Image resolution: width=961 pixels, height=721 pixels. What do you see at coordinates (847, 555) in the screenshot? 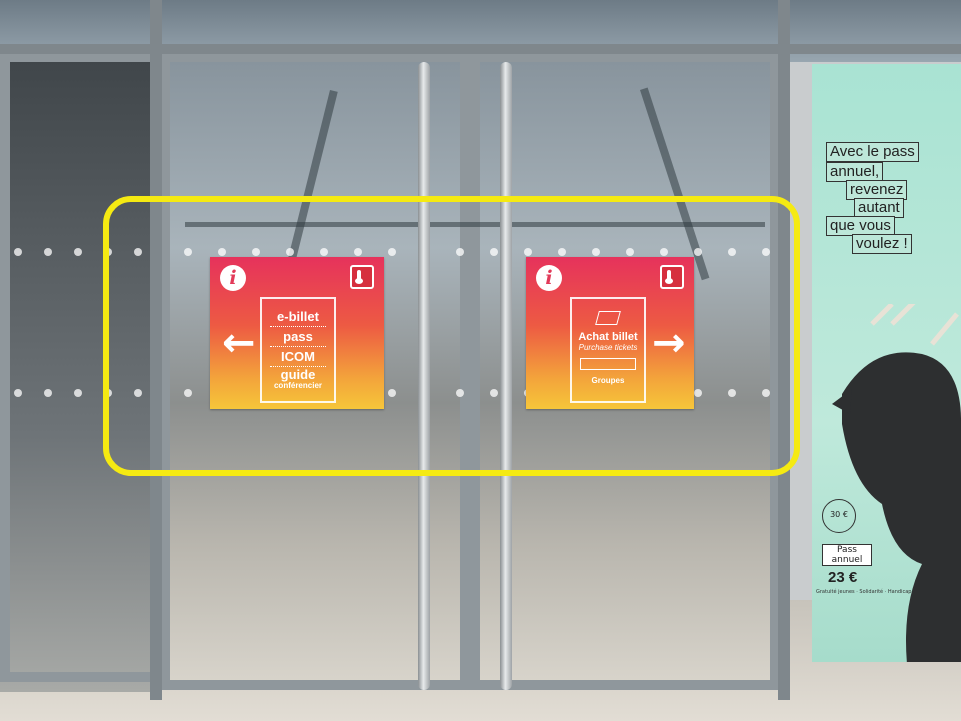
I see `pass-annuel-label: Pass annuel` at bounding box center [847, 555].